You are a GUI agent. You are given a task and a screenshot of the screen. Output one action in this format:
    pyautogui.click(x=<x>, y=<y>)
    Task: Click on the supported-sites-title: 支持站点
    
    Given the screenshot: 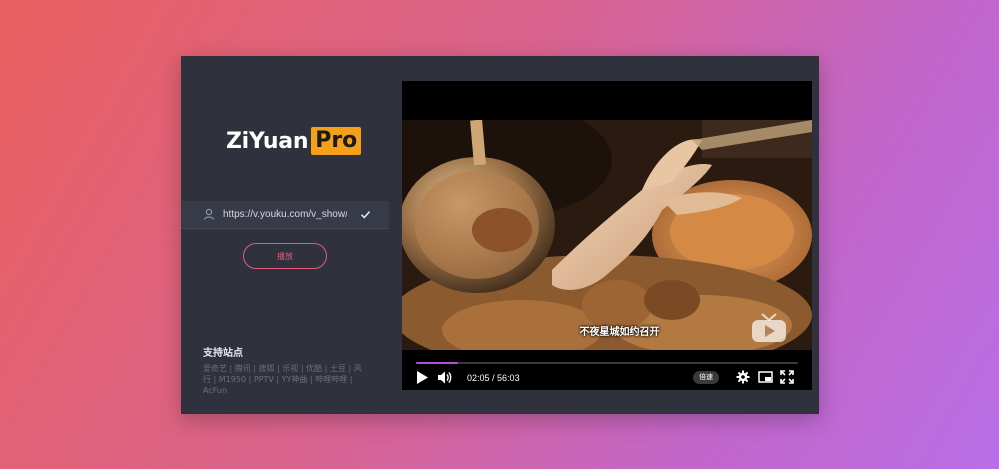 What is the action you would take?
    pyautogui.click(x=223, y=353)
    